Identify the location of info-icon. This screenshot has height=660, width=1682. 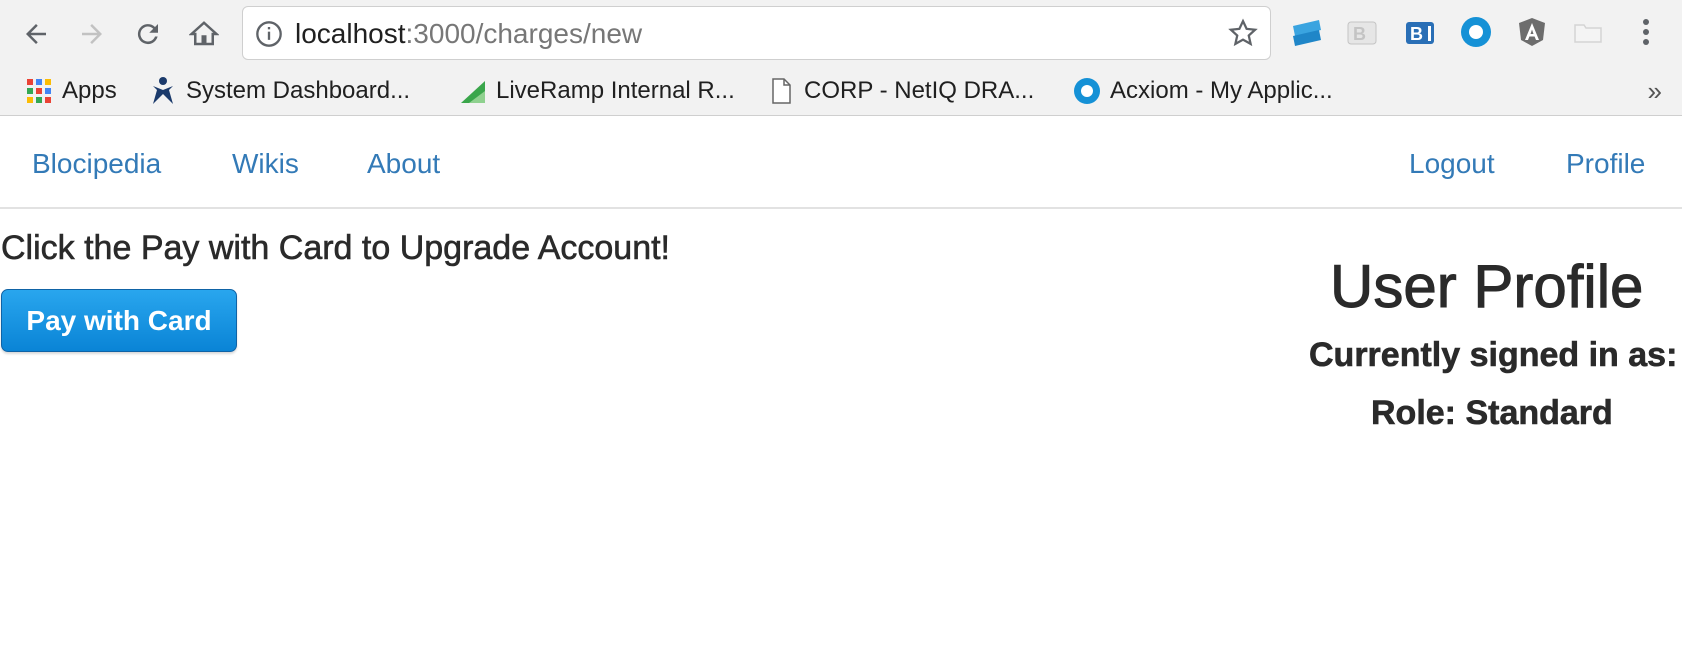
(269, 34).